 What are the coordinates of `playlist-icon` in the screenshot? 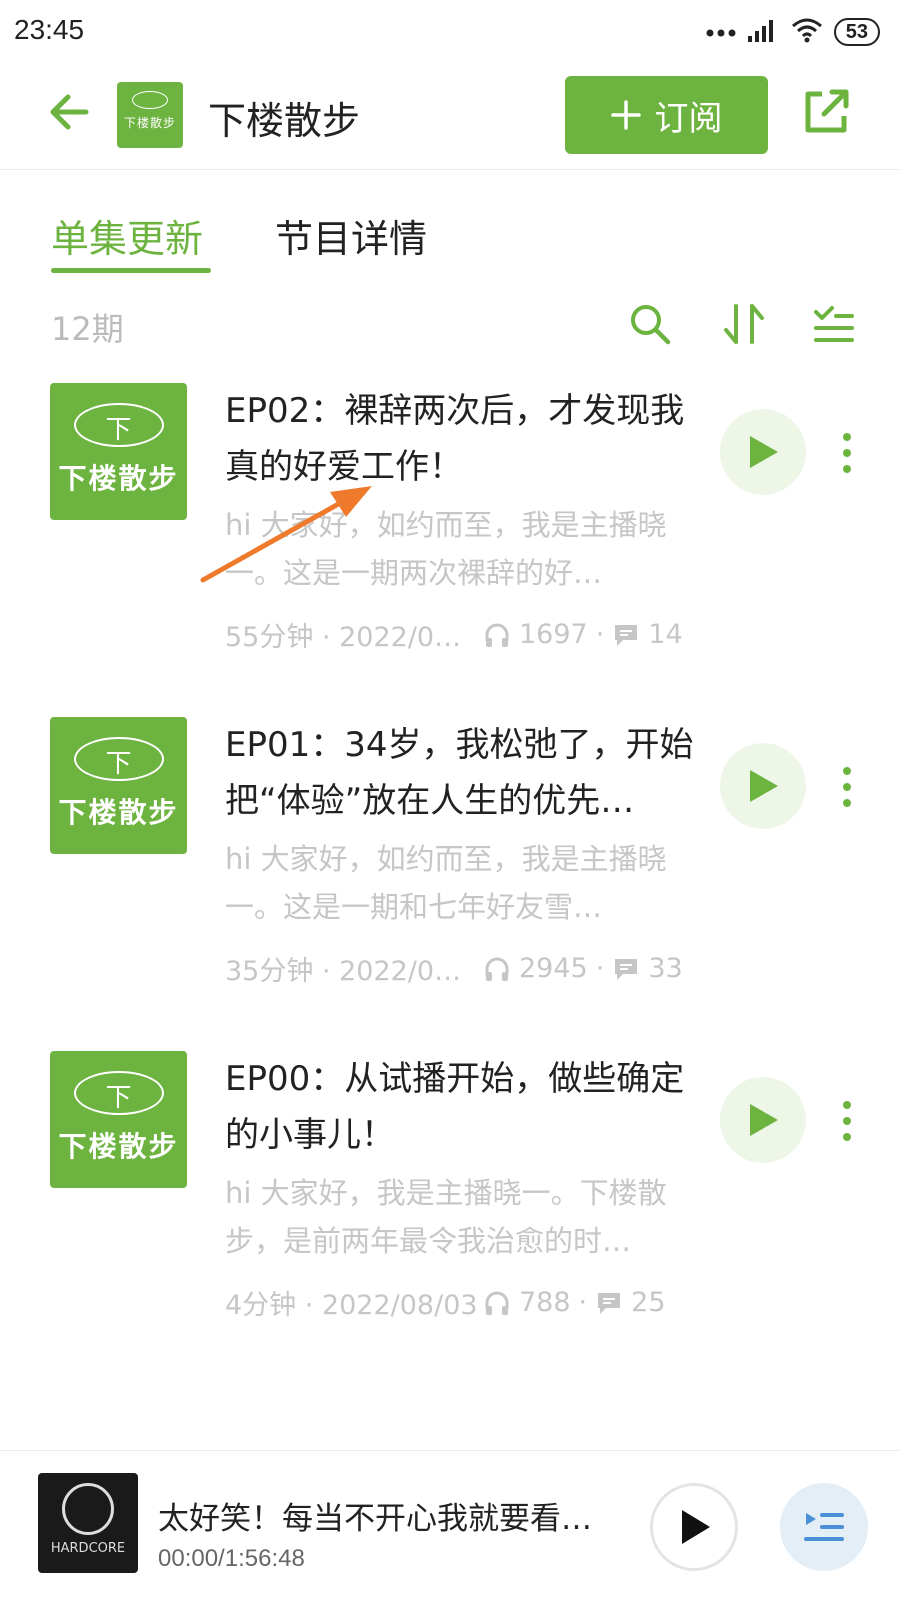 It's located at (824, 1527).